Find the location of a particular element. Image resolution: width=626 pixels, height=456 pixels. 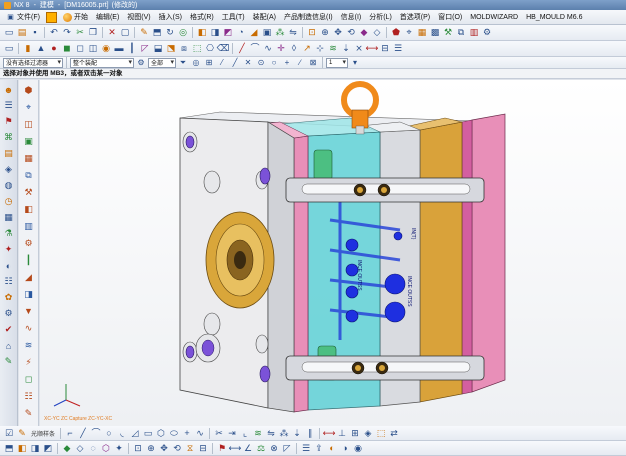

check-mate-icon: ✔ is located at coordinates (8, 329).